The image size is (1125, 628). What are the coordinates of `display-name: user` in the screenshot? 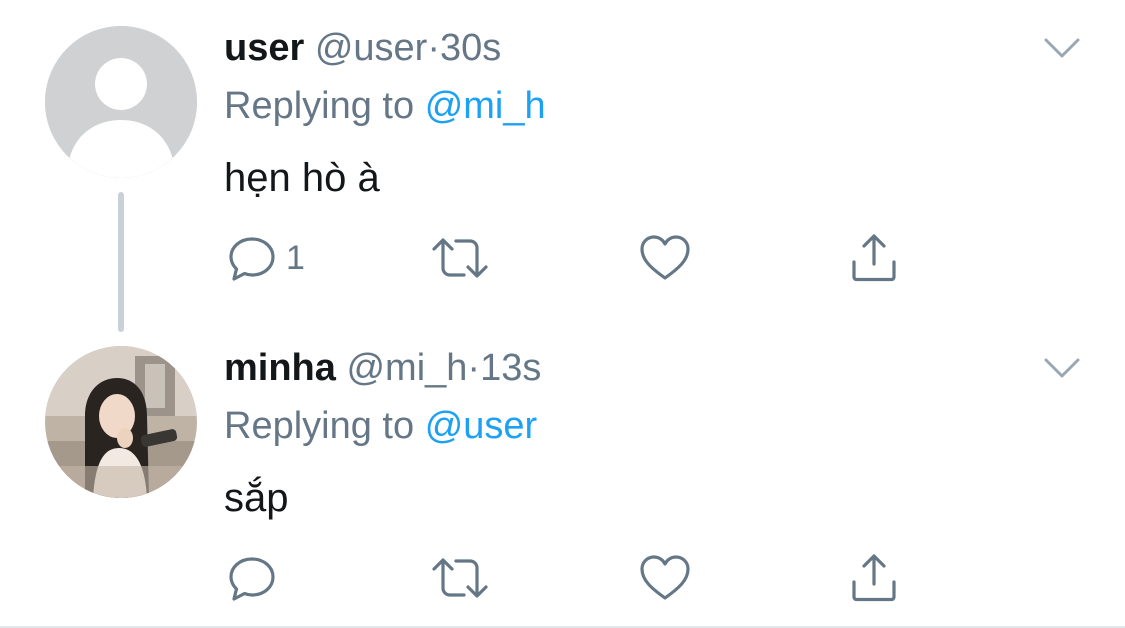 It's located at (264, 48).